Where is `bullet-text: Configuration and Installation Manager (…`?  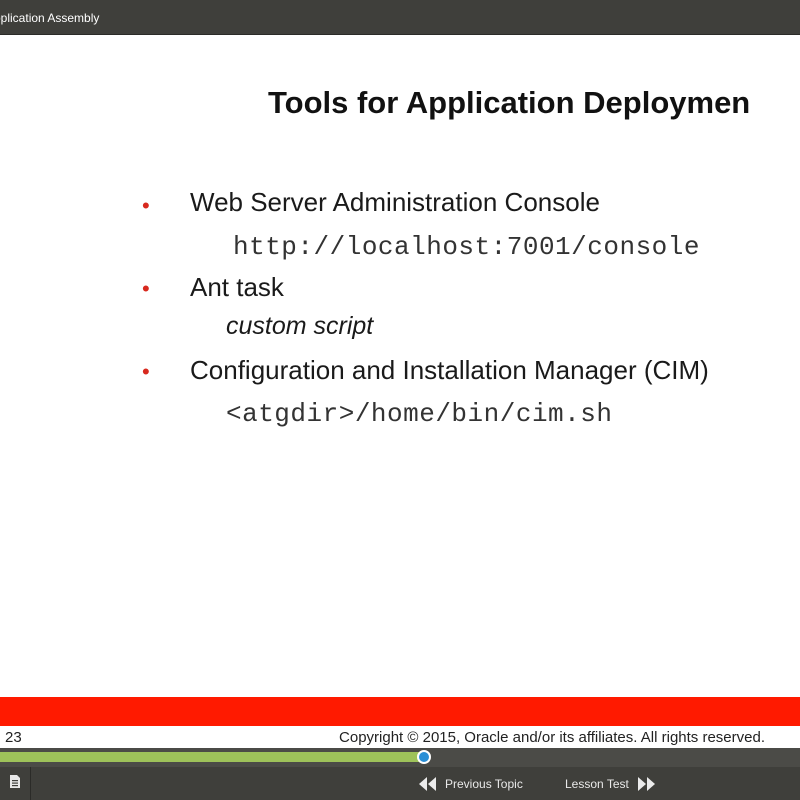
bullet-text: Configuration and Installation Manager (… is located at coordinates (449, 370).